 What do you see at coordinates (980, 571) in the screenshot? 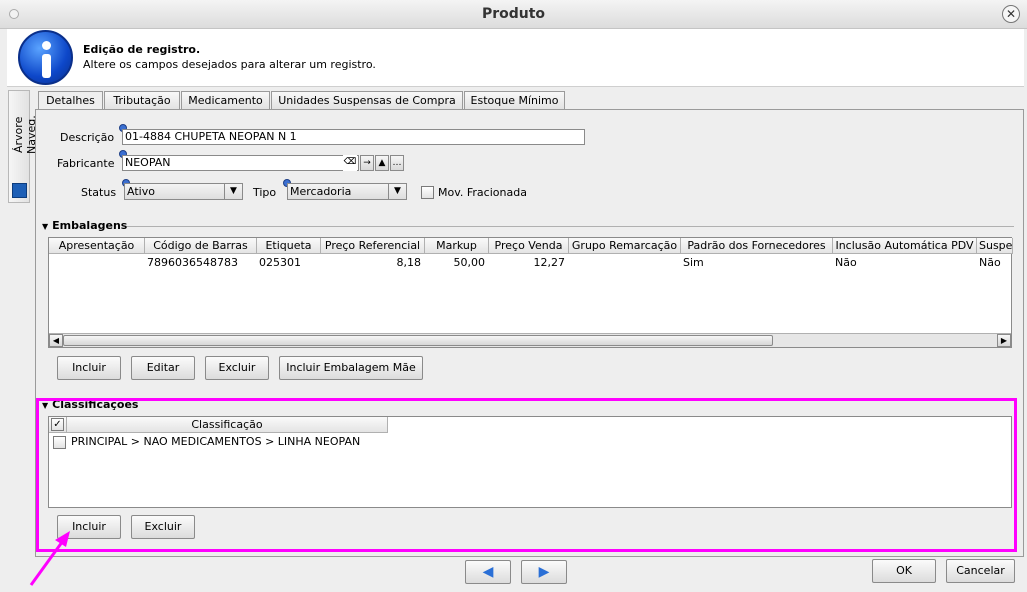
I see `cancelar-button: Cancelar` at bounding box center [980, 571].